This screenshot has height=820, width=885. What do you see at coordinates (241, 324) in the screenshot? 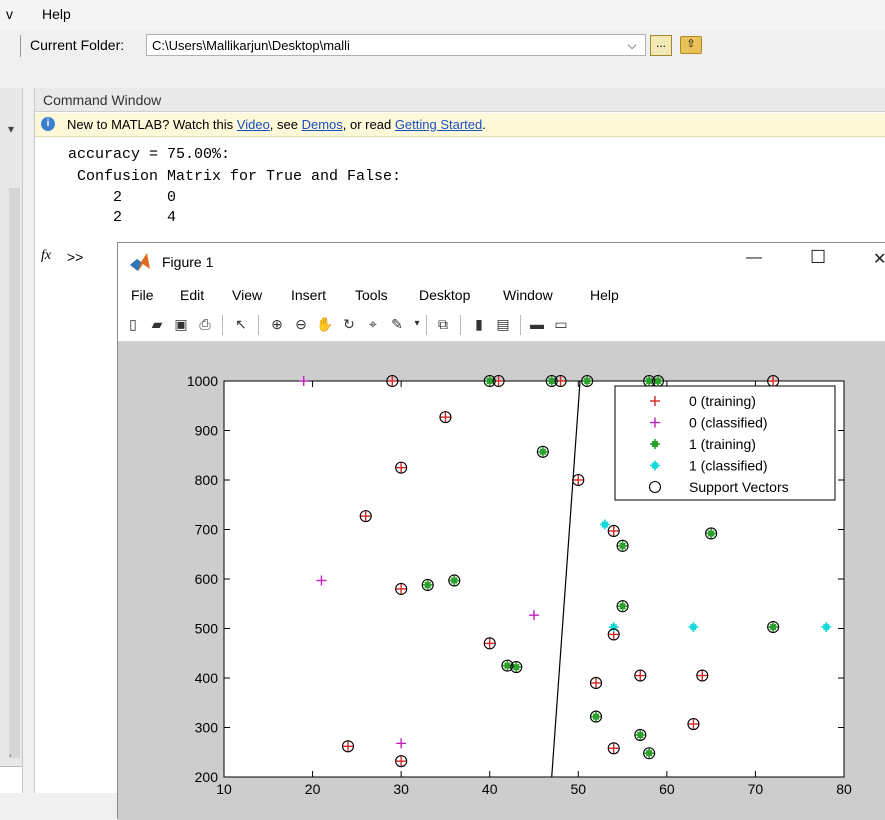
I see `pointer-icon: ↖` at bounding box center [241, 324].